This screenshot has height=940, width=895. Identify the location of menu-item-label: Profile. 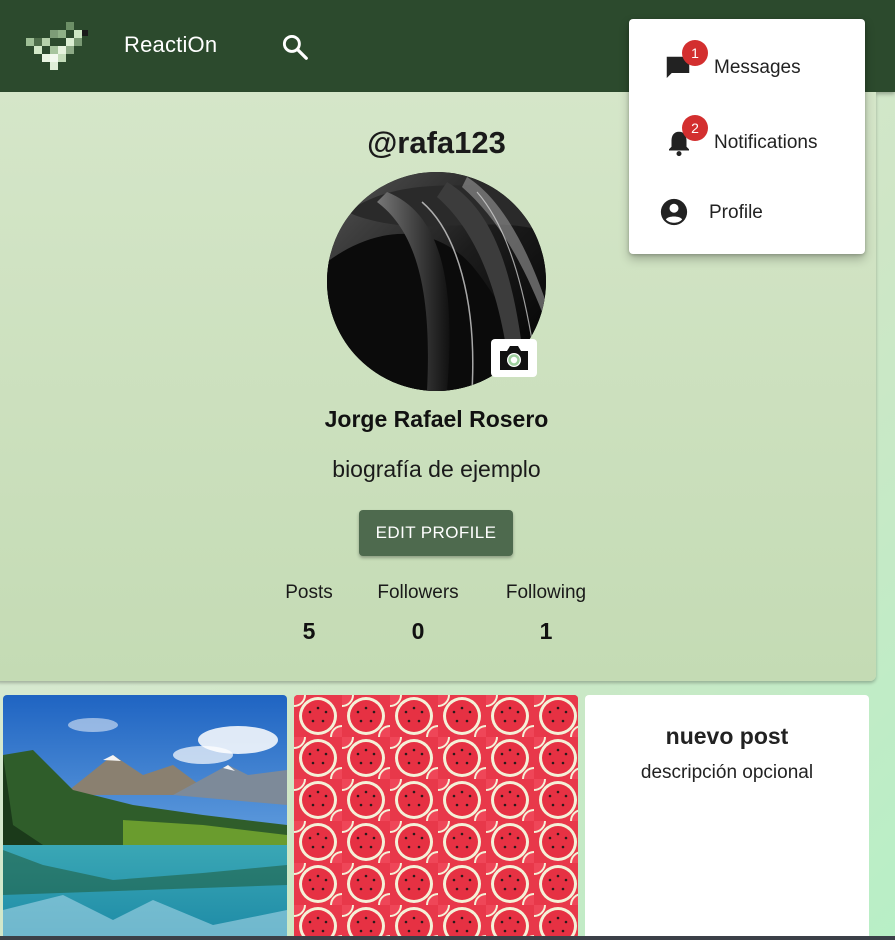
(736, 212).